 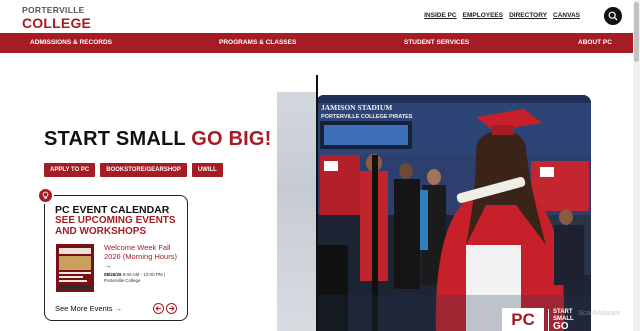 I want to click on page-scrollbar, so click(x=636, y=165).